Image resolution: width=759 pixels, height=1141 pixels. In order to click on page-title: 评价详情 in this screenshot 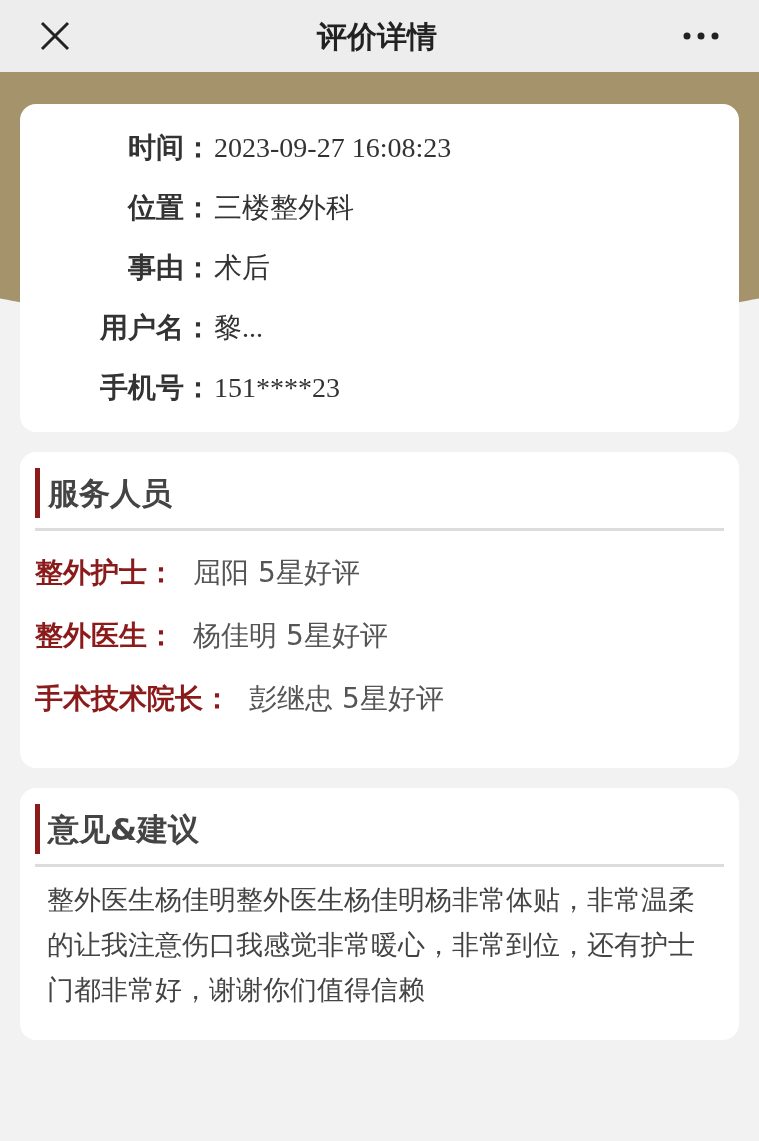, I will do `click(376, 36)`.